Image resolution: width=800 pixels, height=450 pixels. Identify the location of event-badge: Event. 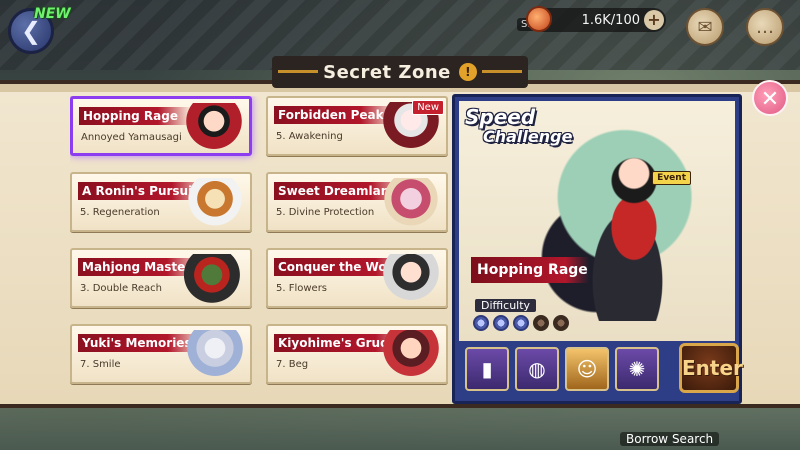
(671, 178).